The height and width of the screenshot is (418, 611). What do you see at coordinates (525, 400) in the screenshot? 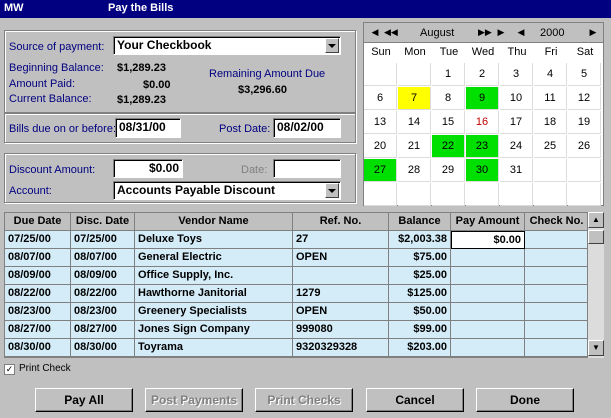
I see `done-button: Done` at bounding box center [525, 400].